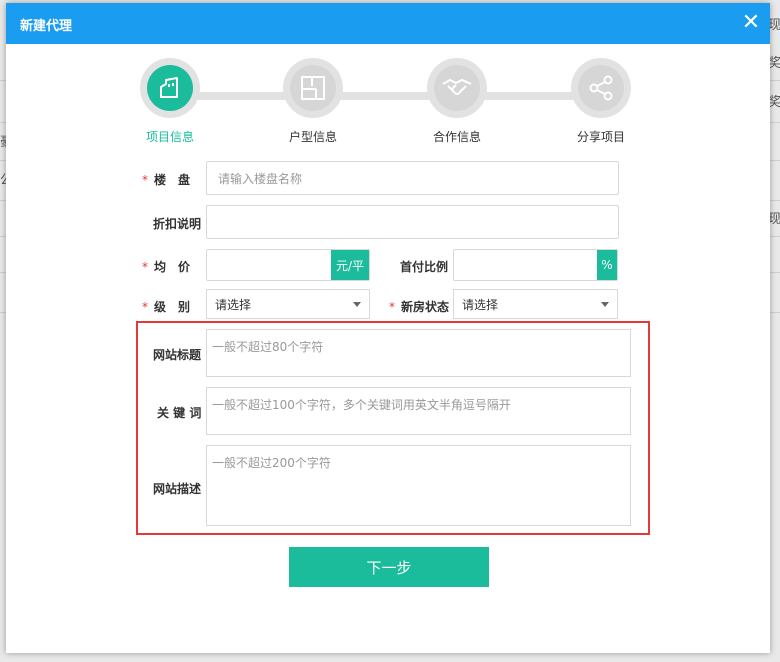 This screenshot has height=662, width=780. I want to click on house-status-label-text: 新房状态, so click(425, 307).